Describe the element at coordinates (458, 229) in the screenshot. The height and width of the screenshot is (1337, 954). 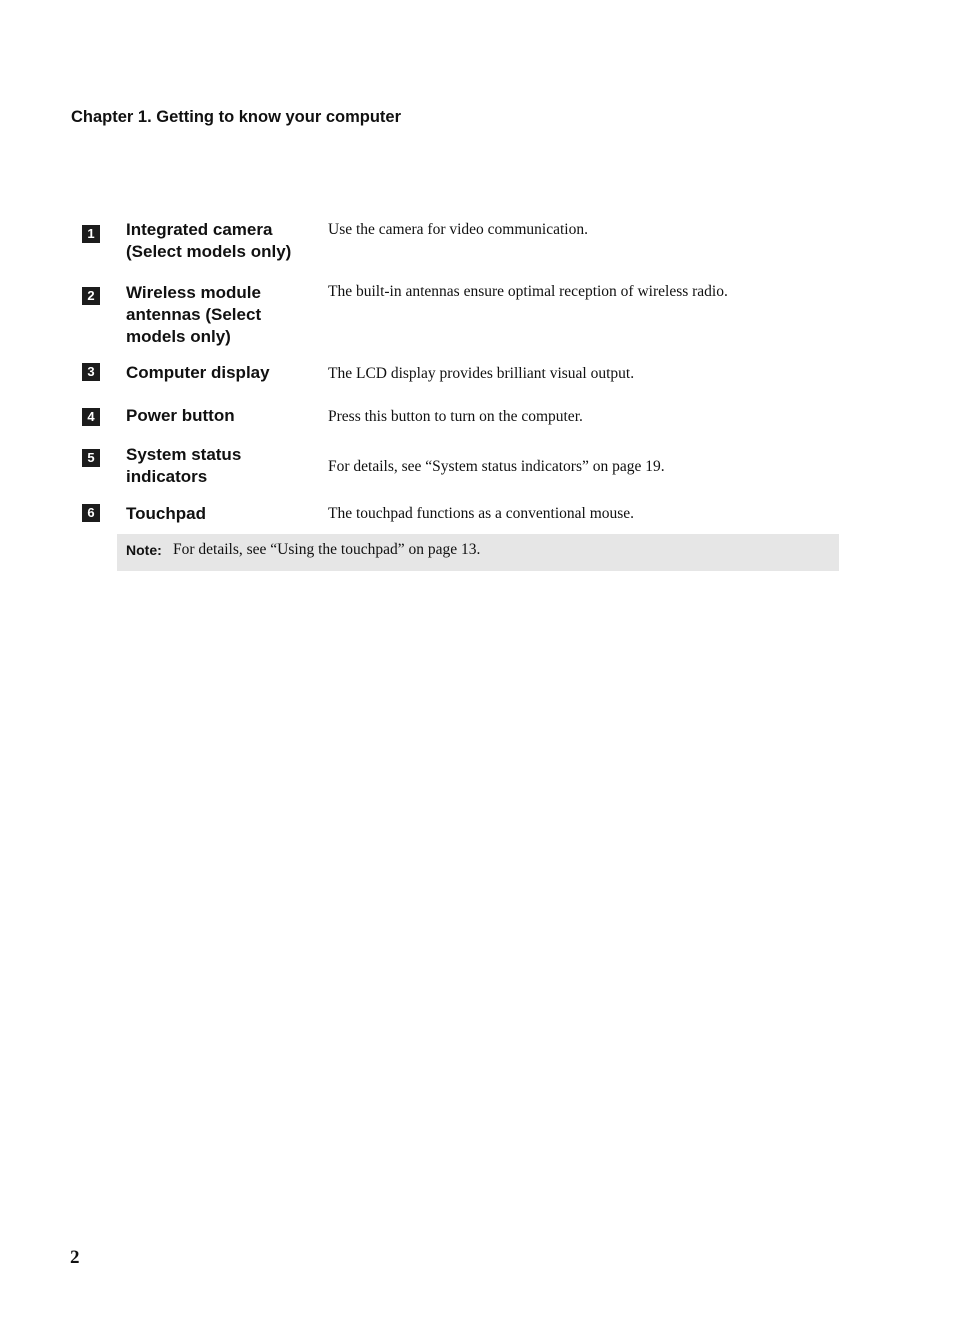
I see `item-description: Use the camera for video communication.` at that location.